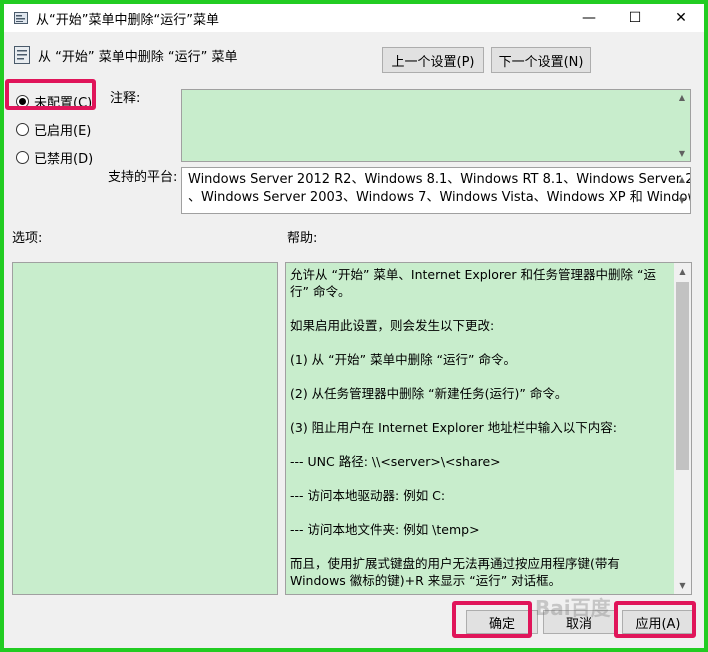  I want to click on title-bar: 从“开始”菜单中删除“运行”菜单 — ☐ ✕, so click(354, 18).